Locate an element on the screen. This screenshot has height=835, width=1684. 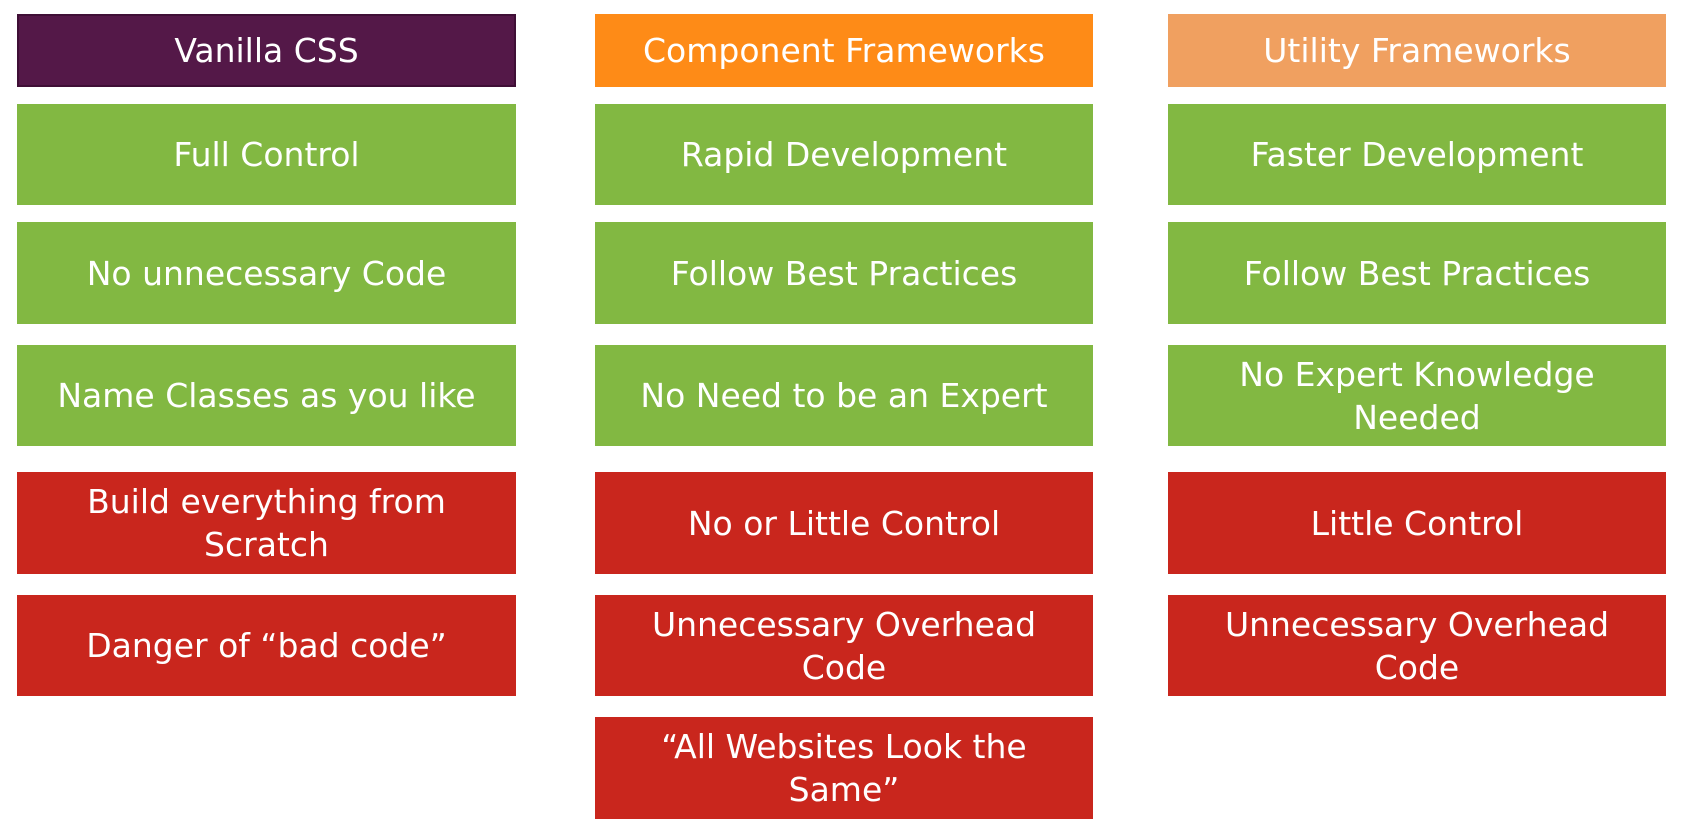
pro-box: No Need to be an Expert is located at coordinates (844, 395).